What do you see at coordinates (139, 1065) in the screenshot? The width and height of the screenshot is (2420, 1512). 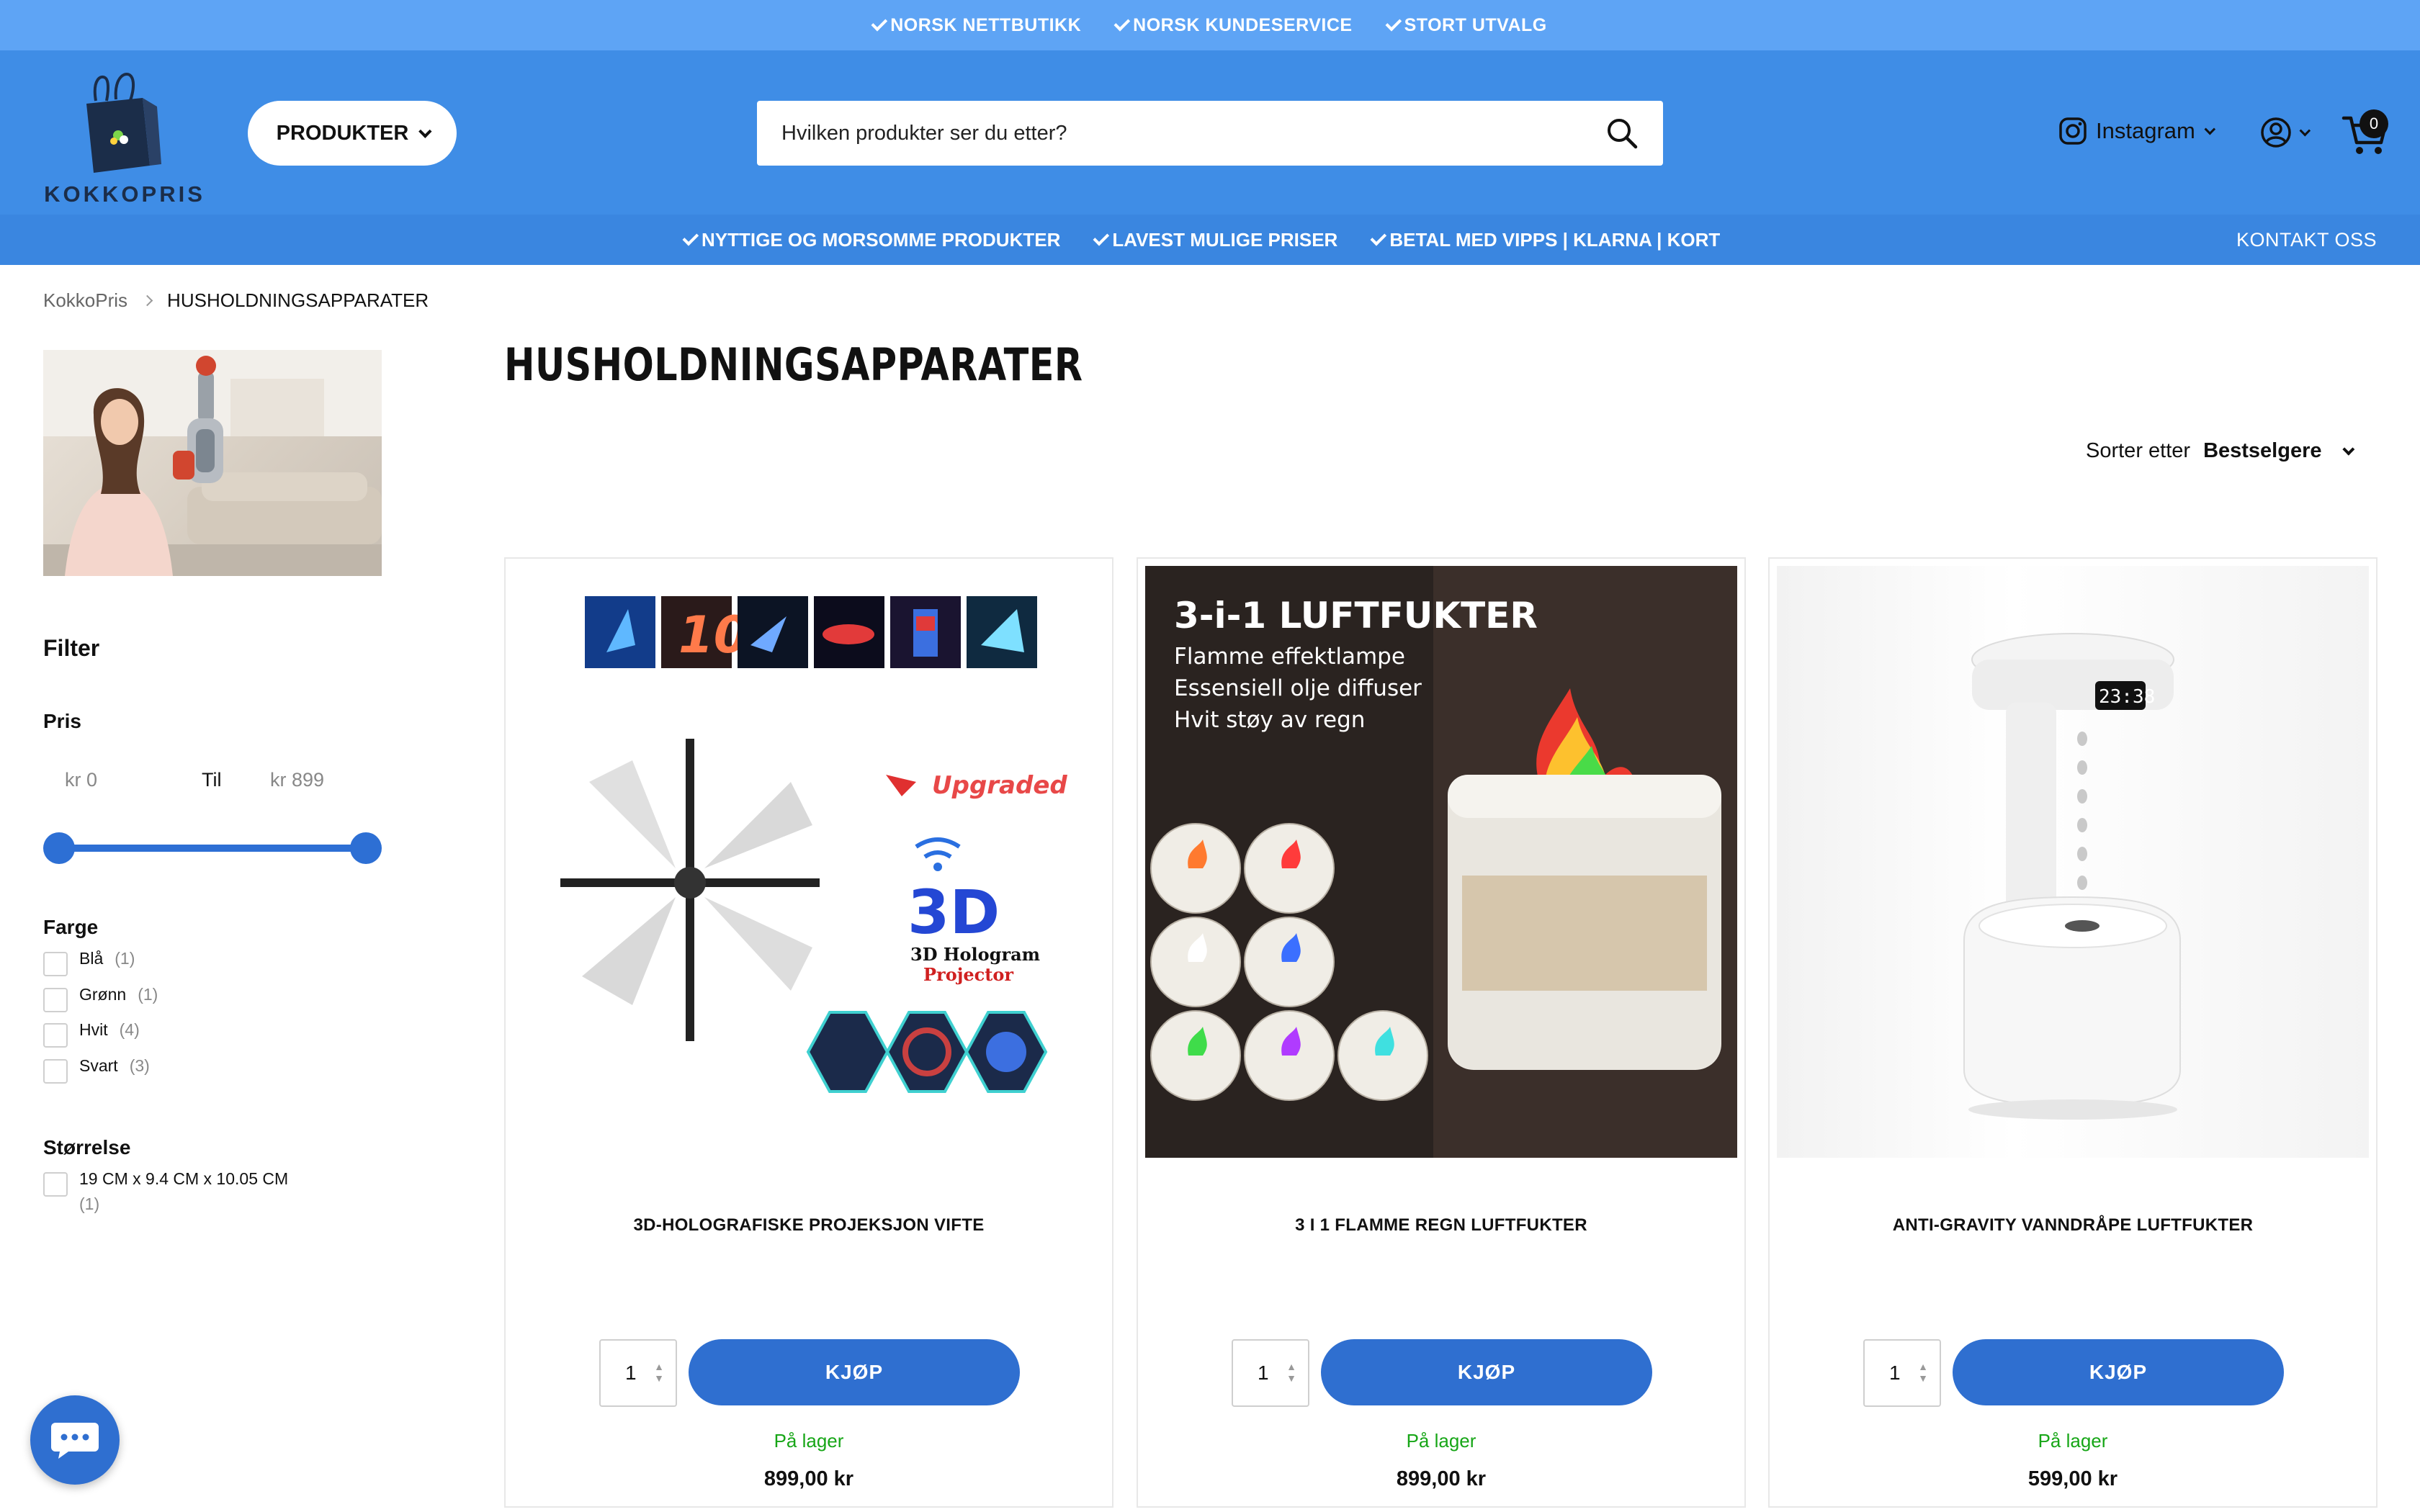 I see `option-count: (3)` at bounding box center [139, 1065].